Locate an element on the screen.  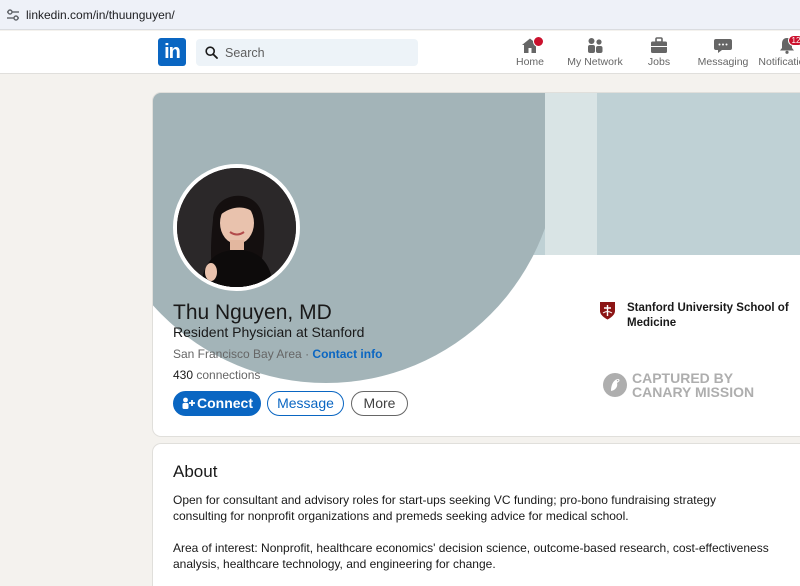
nav-notifications-label: Notifications is located at coordinates (779, 62).